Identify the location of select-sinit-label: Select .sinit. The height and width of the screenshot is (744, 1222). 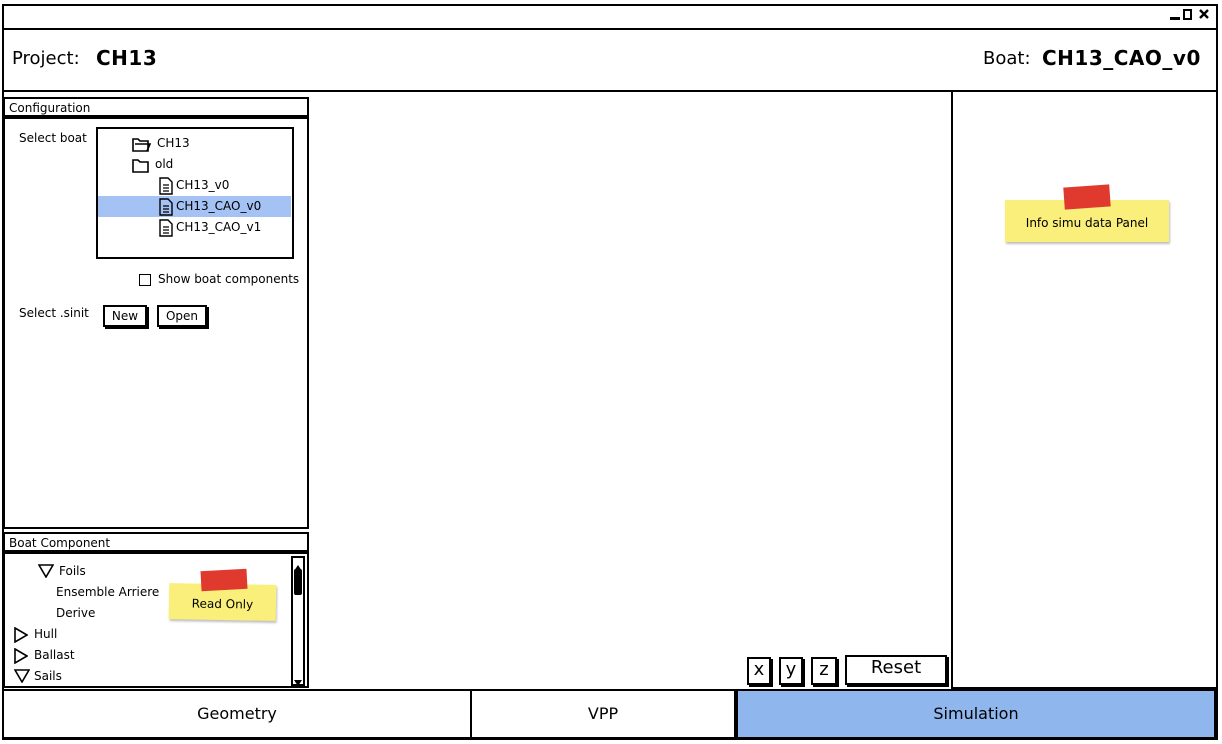
(54, 313).